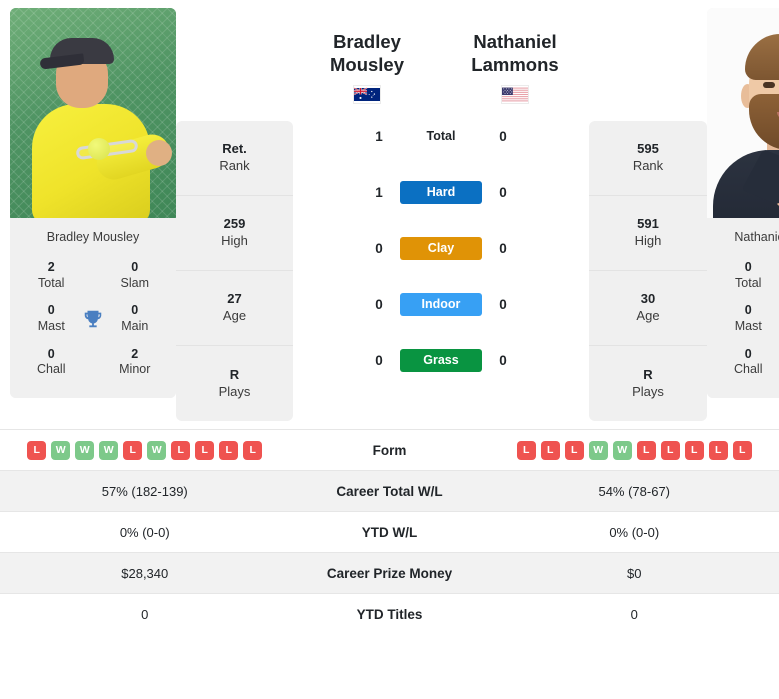  I want to click on titles-chall-left: 0 Chall, so click(51, 362).